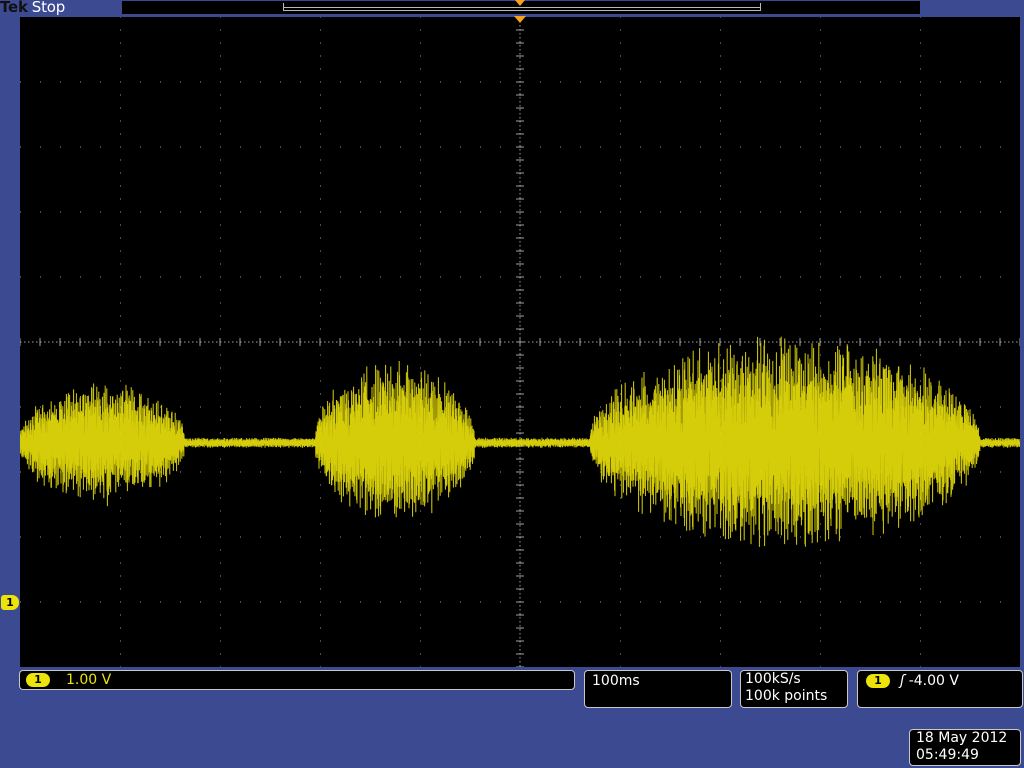  I want to click on acquisition-state: Stop, so click(49, 8).